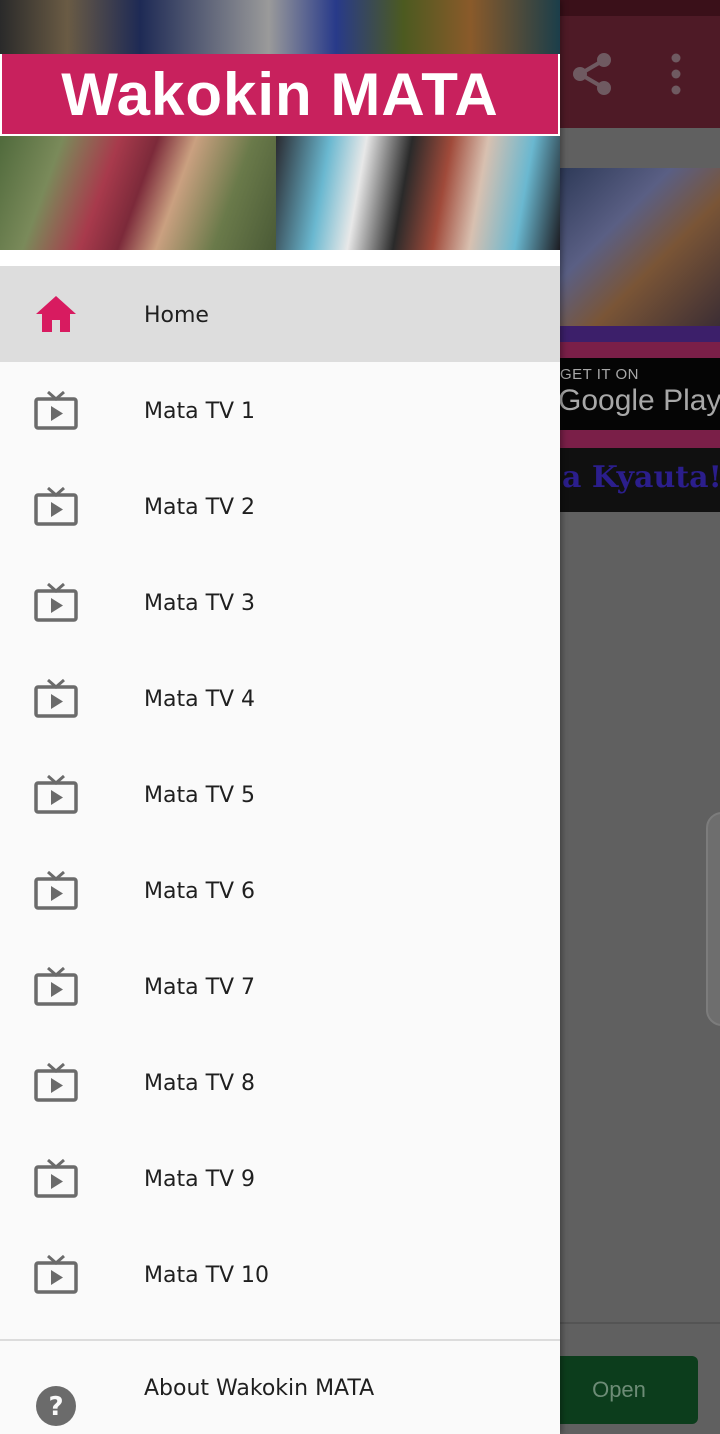  I want to click on header-photo-right, so click(418, 193).